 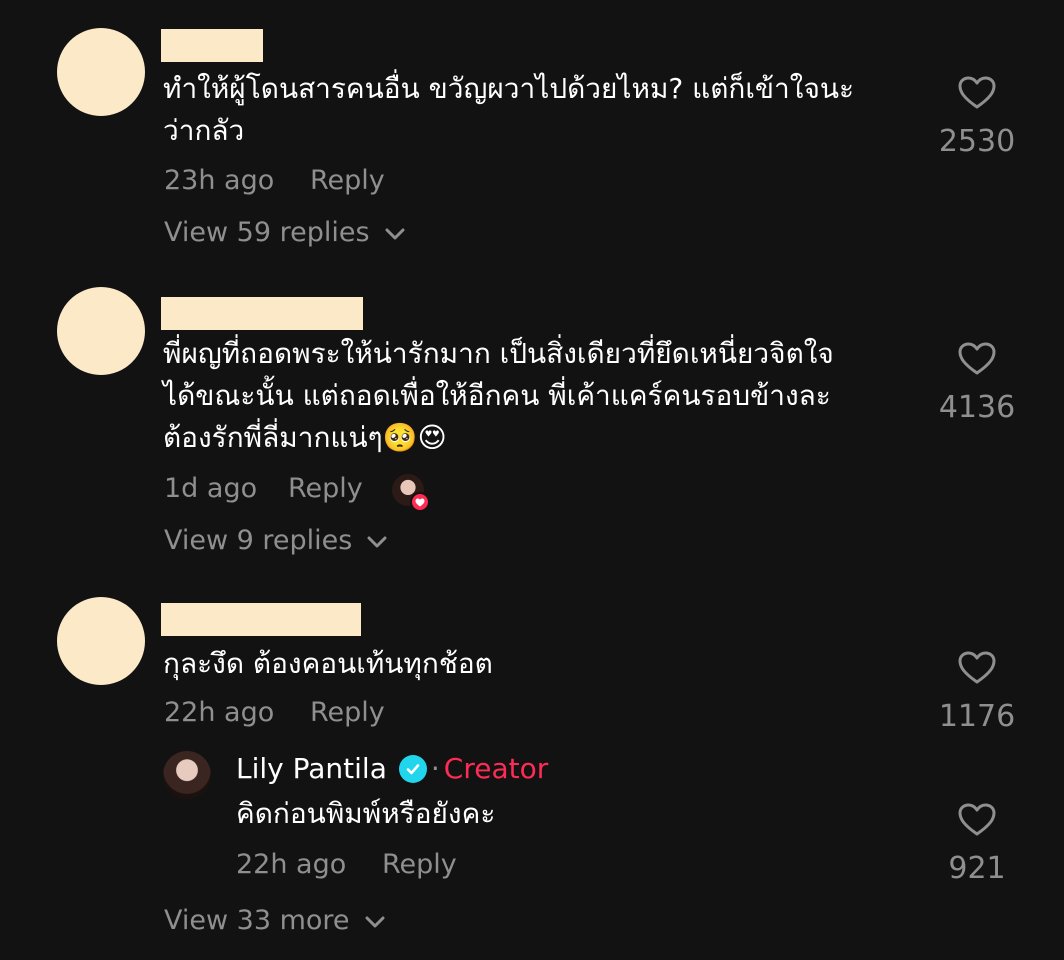 I want to click on comment-text: กุละงึด ต้องคอนเท้นทุกช้อต, so click(x=543, y=664).